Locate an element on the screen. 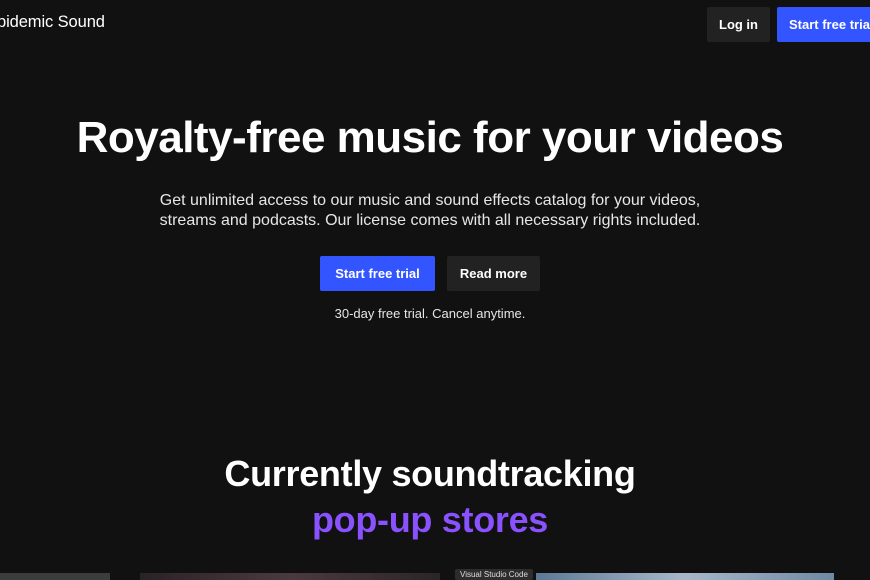 The image size is (870, 580). read-more-button: Read more is located at coordinates (493, 273).